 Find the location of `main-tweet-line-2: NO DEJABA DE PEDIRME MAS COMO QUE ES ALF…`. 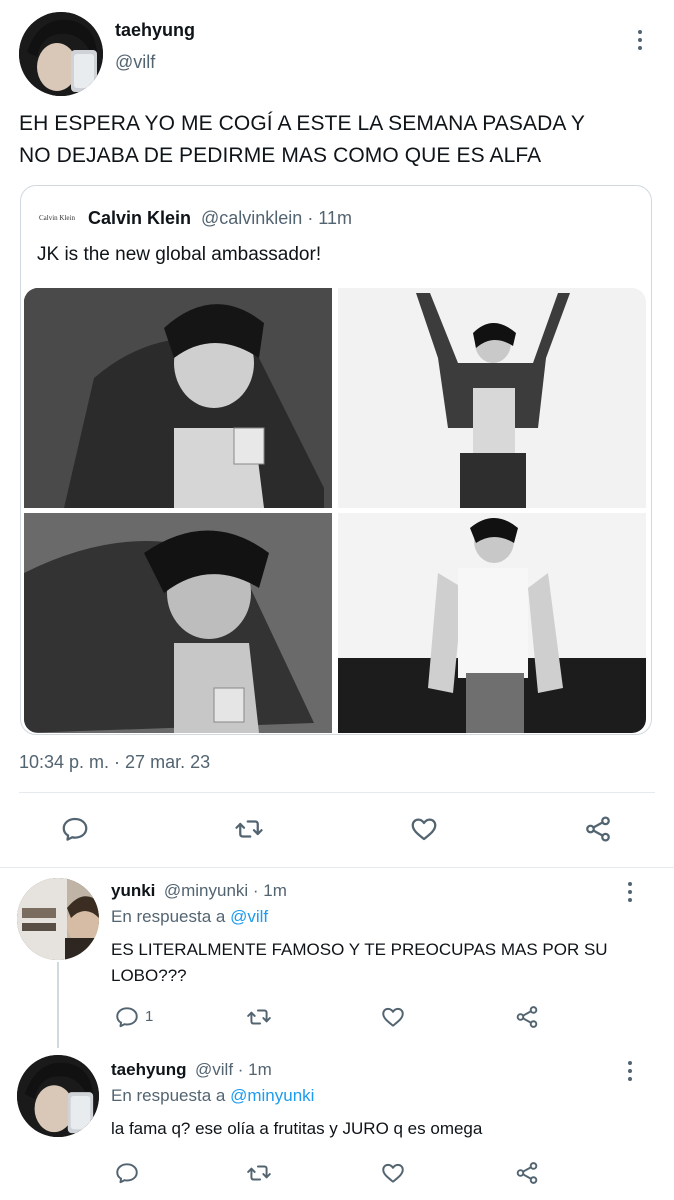

main-tweet-line-2: NO DEJABA DE PEDIRME MAS COMO QUE ES ALF… is located at coordinates (280, 155).